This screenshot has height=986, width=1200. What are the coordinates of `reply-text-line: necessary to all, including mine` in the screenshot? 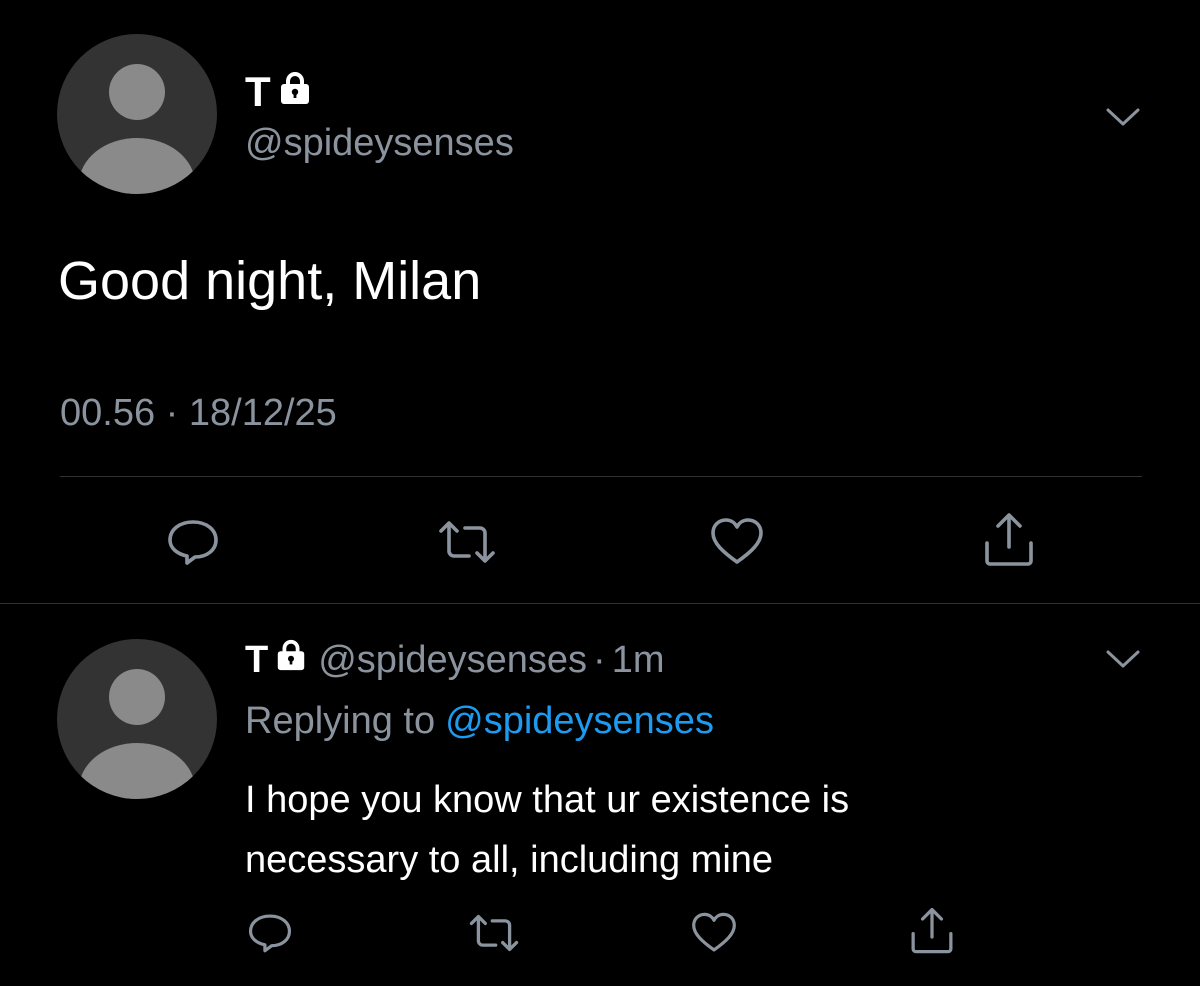 It's located at (509, 860).